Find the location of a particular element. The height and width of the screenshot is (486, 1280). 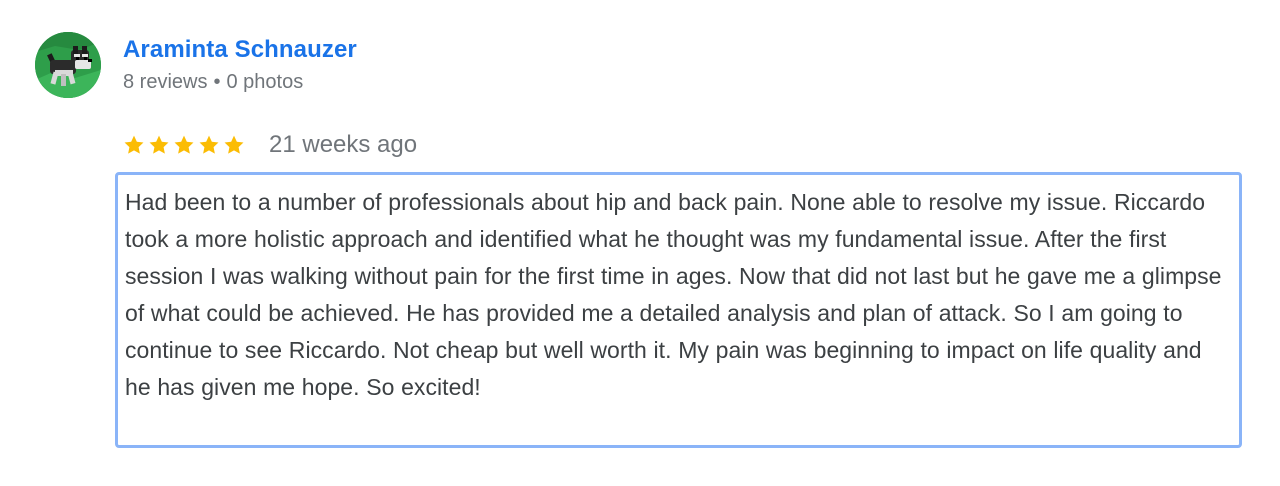

author-meta: 8 reviews • 0 photos is located at coordinates (213, 82).